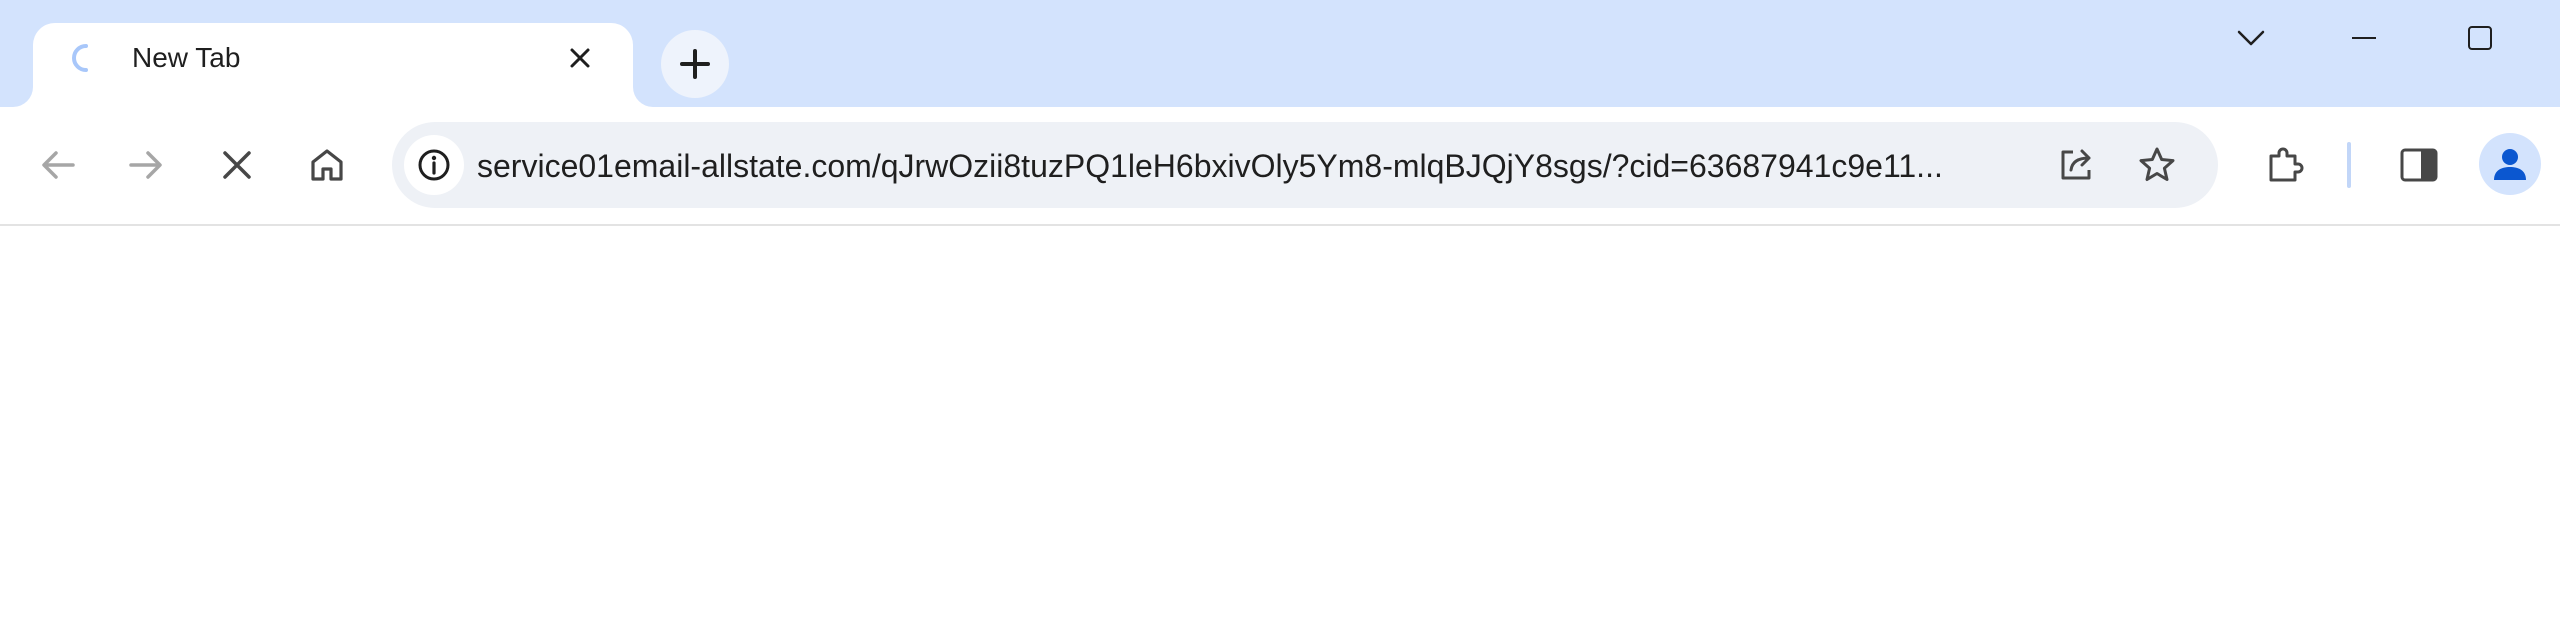 The height and width of the screenshot is (624, 2560). I want to click on minimize-button, so click(2364, 38).